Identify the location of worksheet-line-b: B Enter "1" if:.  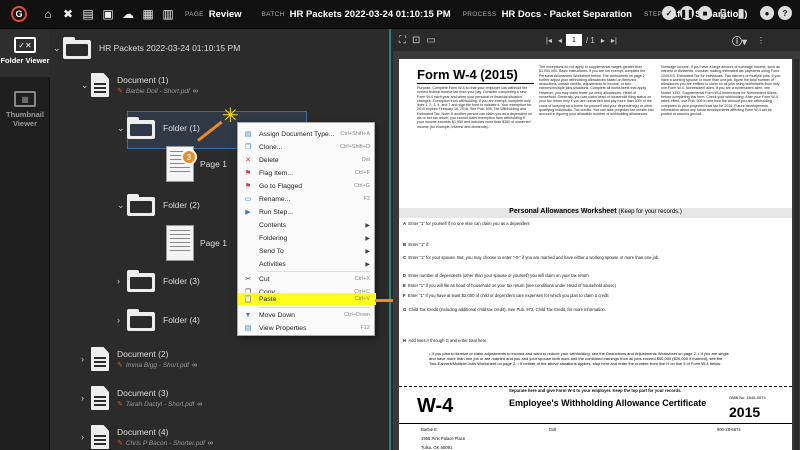
(416, 244).